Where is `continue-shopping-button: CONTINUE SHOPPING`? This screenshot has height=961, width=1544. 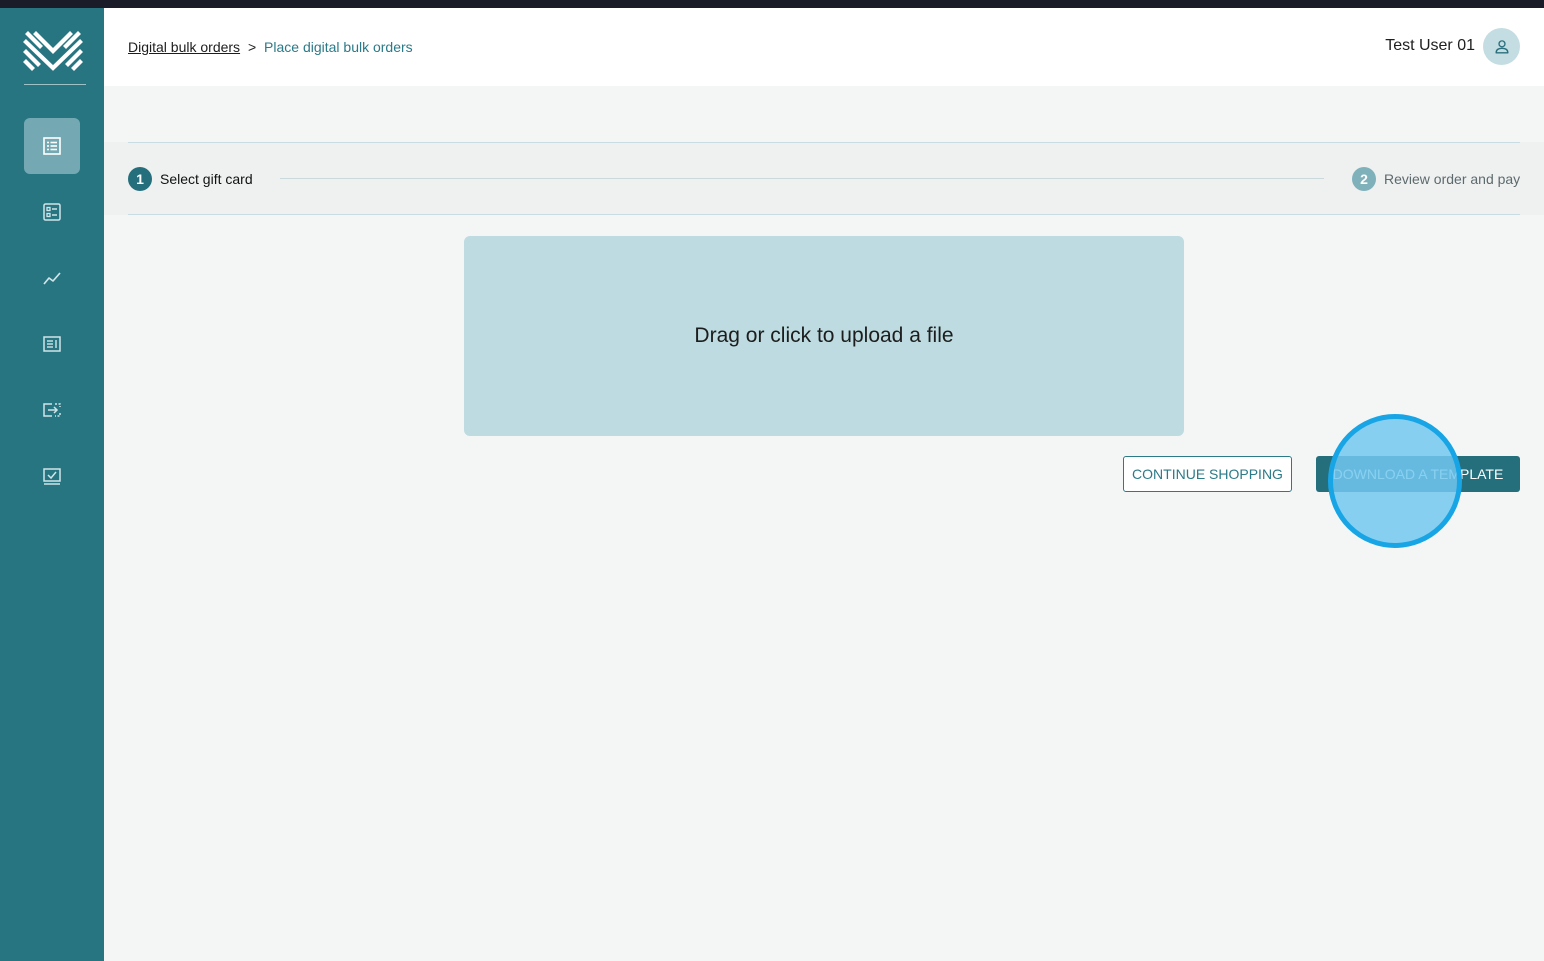
continue-shopping-button: CONTINUE SHOPPING is located at coordinates (1207, 474).